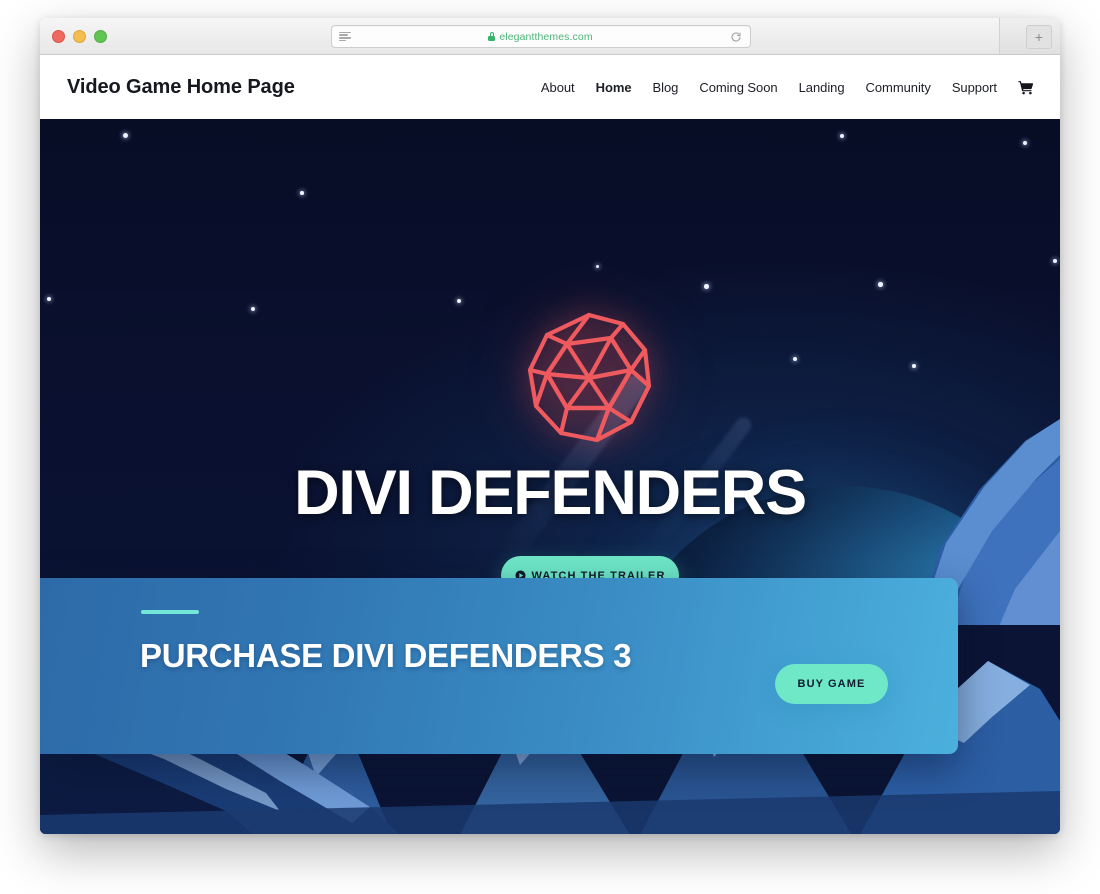  Describe the element at coordinates (738, 87) in the screenshot. I see `nav-item-coming-soon: Coming Soon` at that location.